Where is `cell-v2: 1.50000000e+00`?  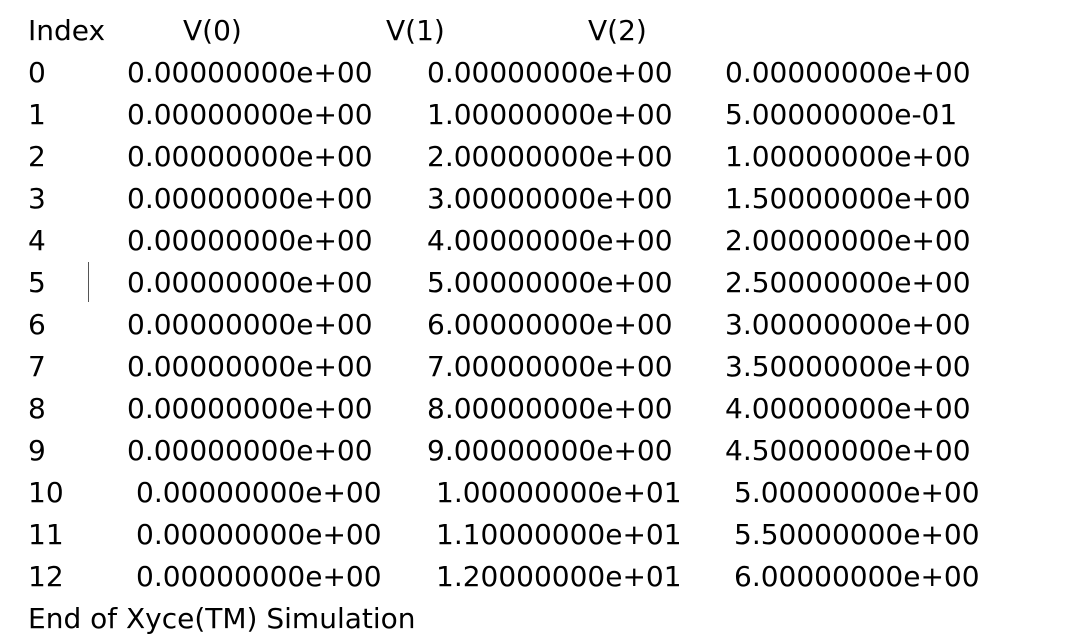
cell-v2: 1.50000000e+00 is located at coordinates (848, 198).